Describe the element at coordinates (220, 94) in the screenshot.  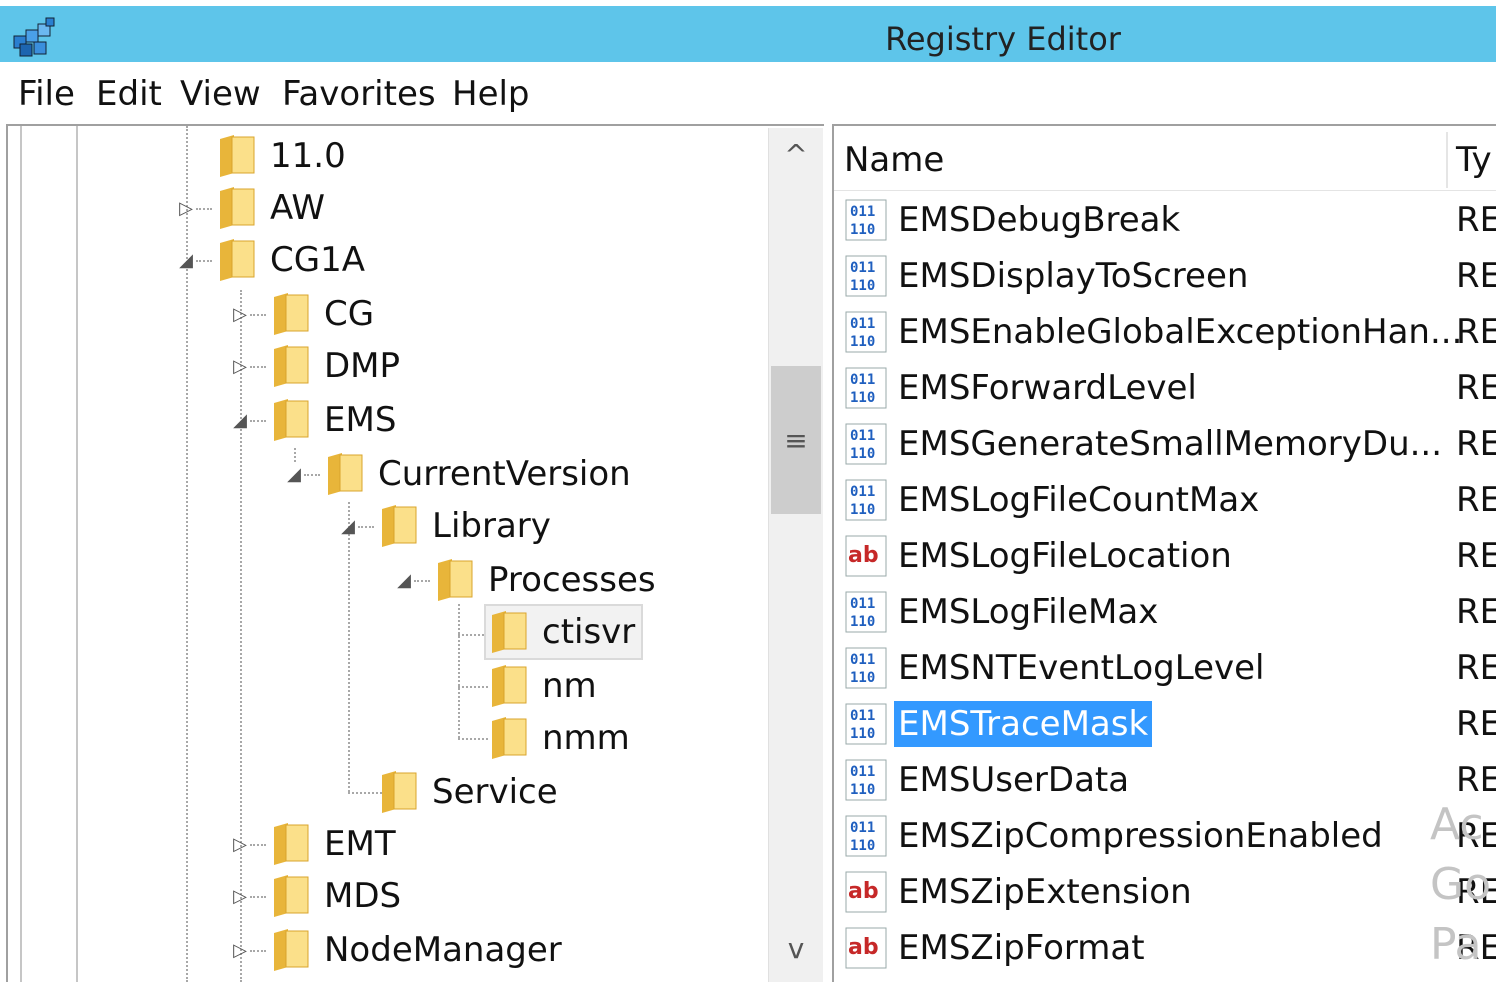
I see `menu-view: View` at that location.